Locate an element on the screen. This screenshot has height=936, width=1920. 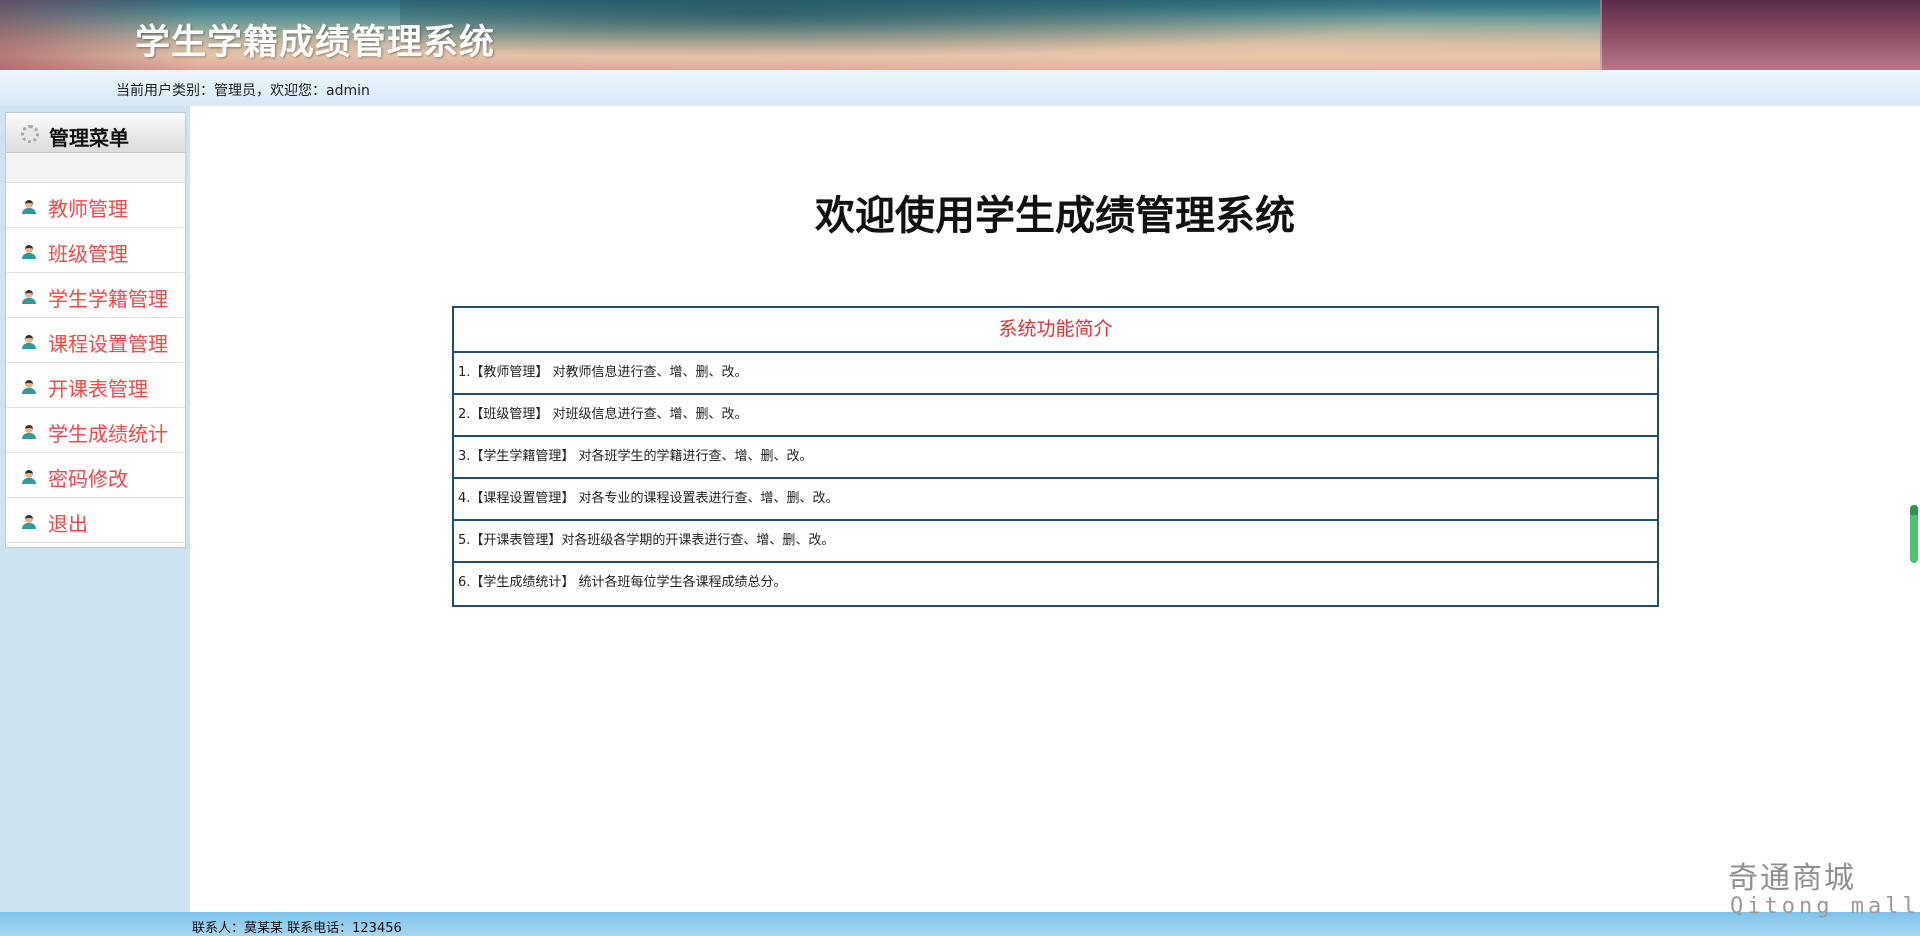
footer: 联系人：莫某某 联系电话：123456 is located at coordinates (960, 924).